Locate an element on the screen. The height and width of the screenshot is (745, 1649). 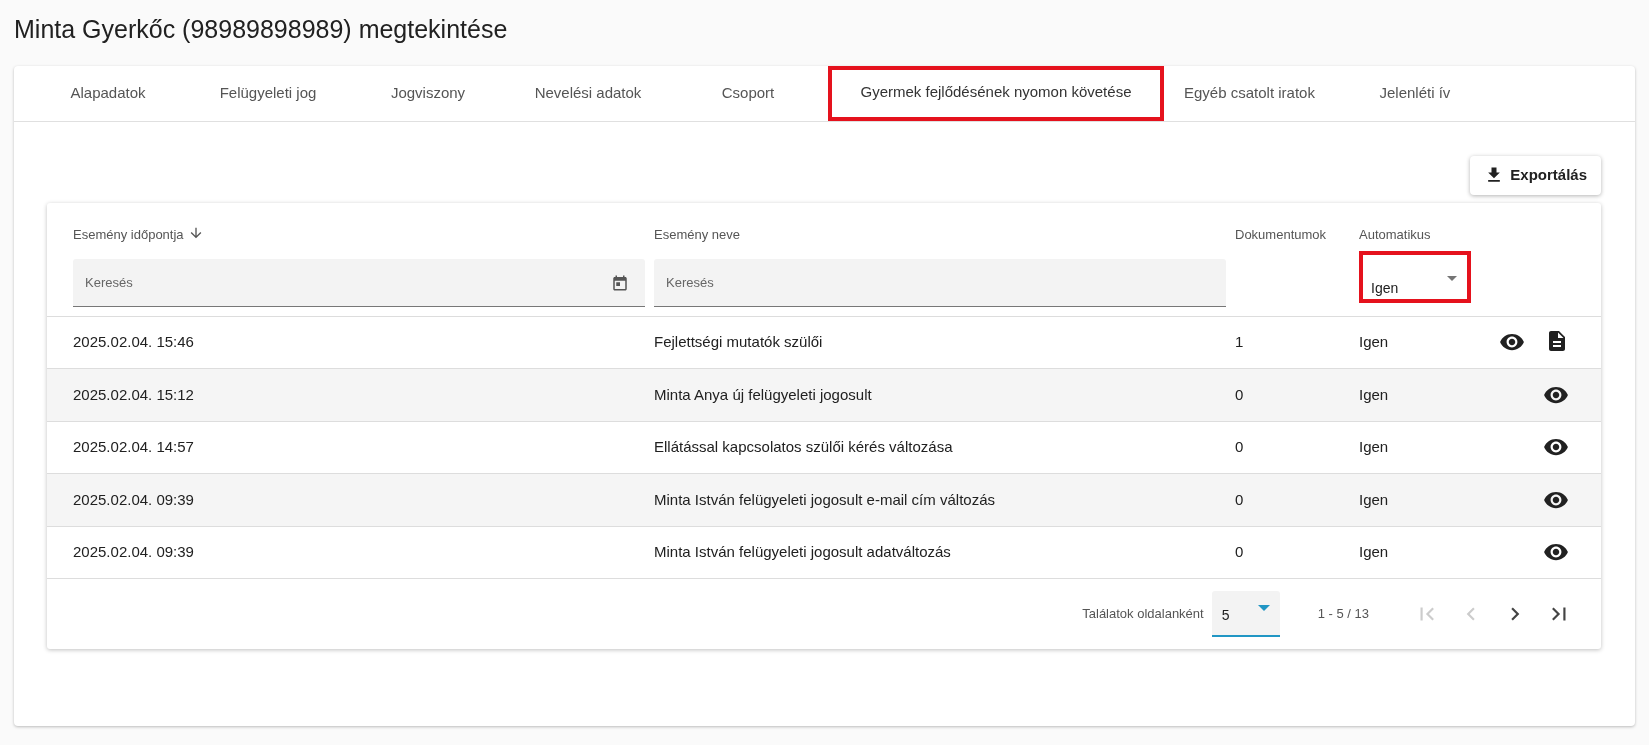
tab: Egyéb csatolt iratok is located at coordinates (1249, 93).